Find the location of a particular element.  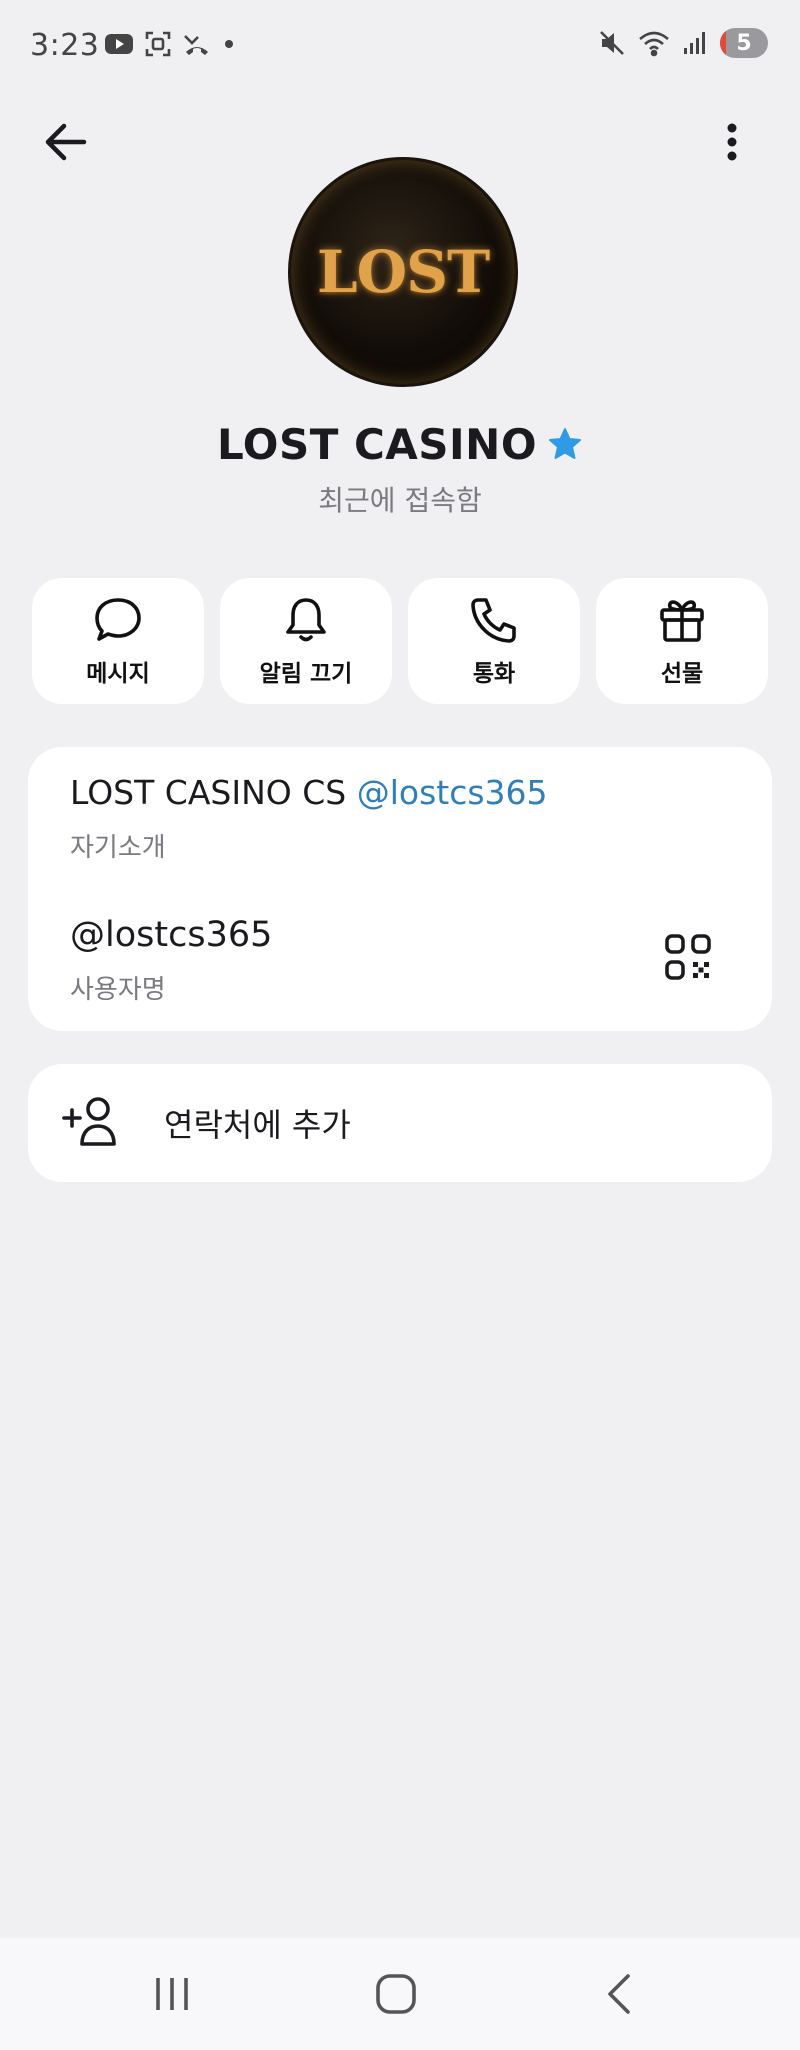

star-badge-icon is located at coordinates (565, 447).